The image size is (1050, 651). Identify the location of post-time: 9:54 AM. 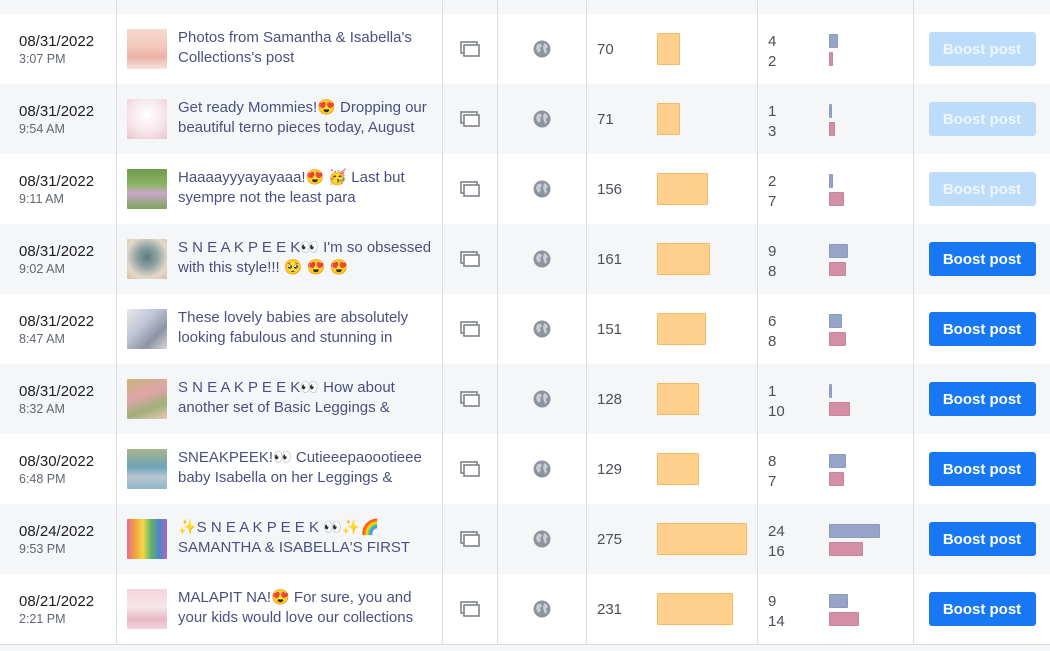
(42, 129).